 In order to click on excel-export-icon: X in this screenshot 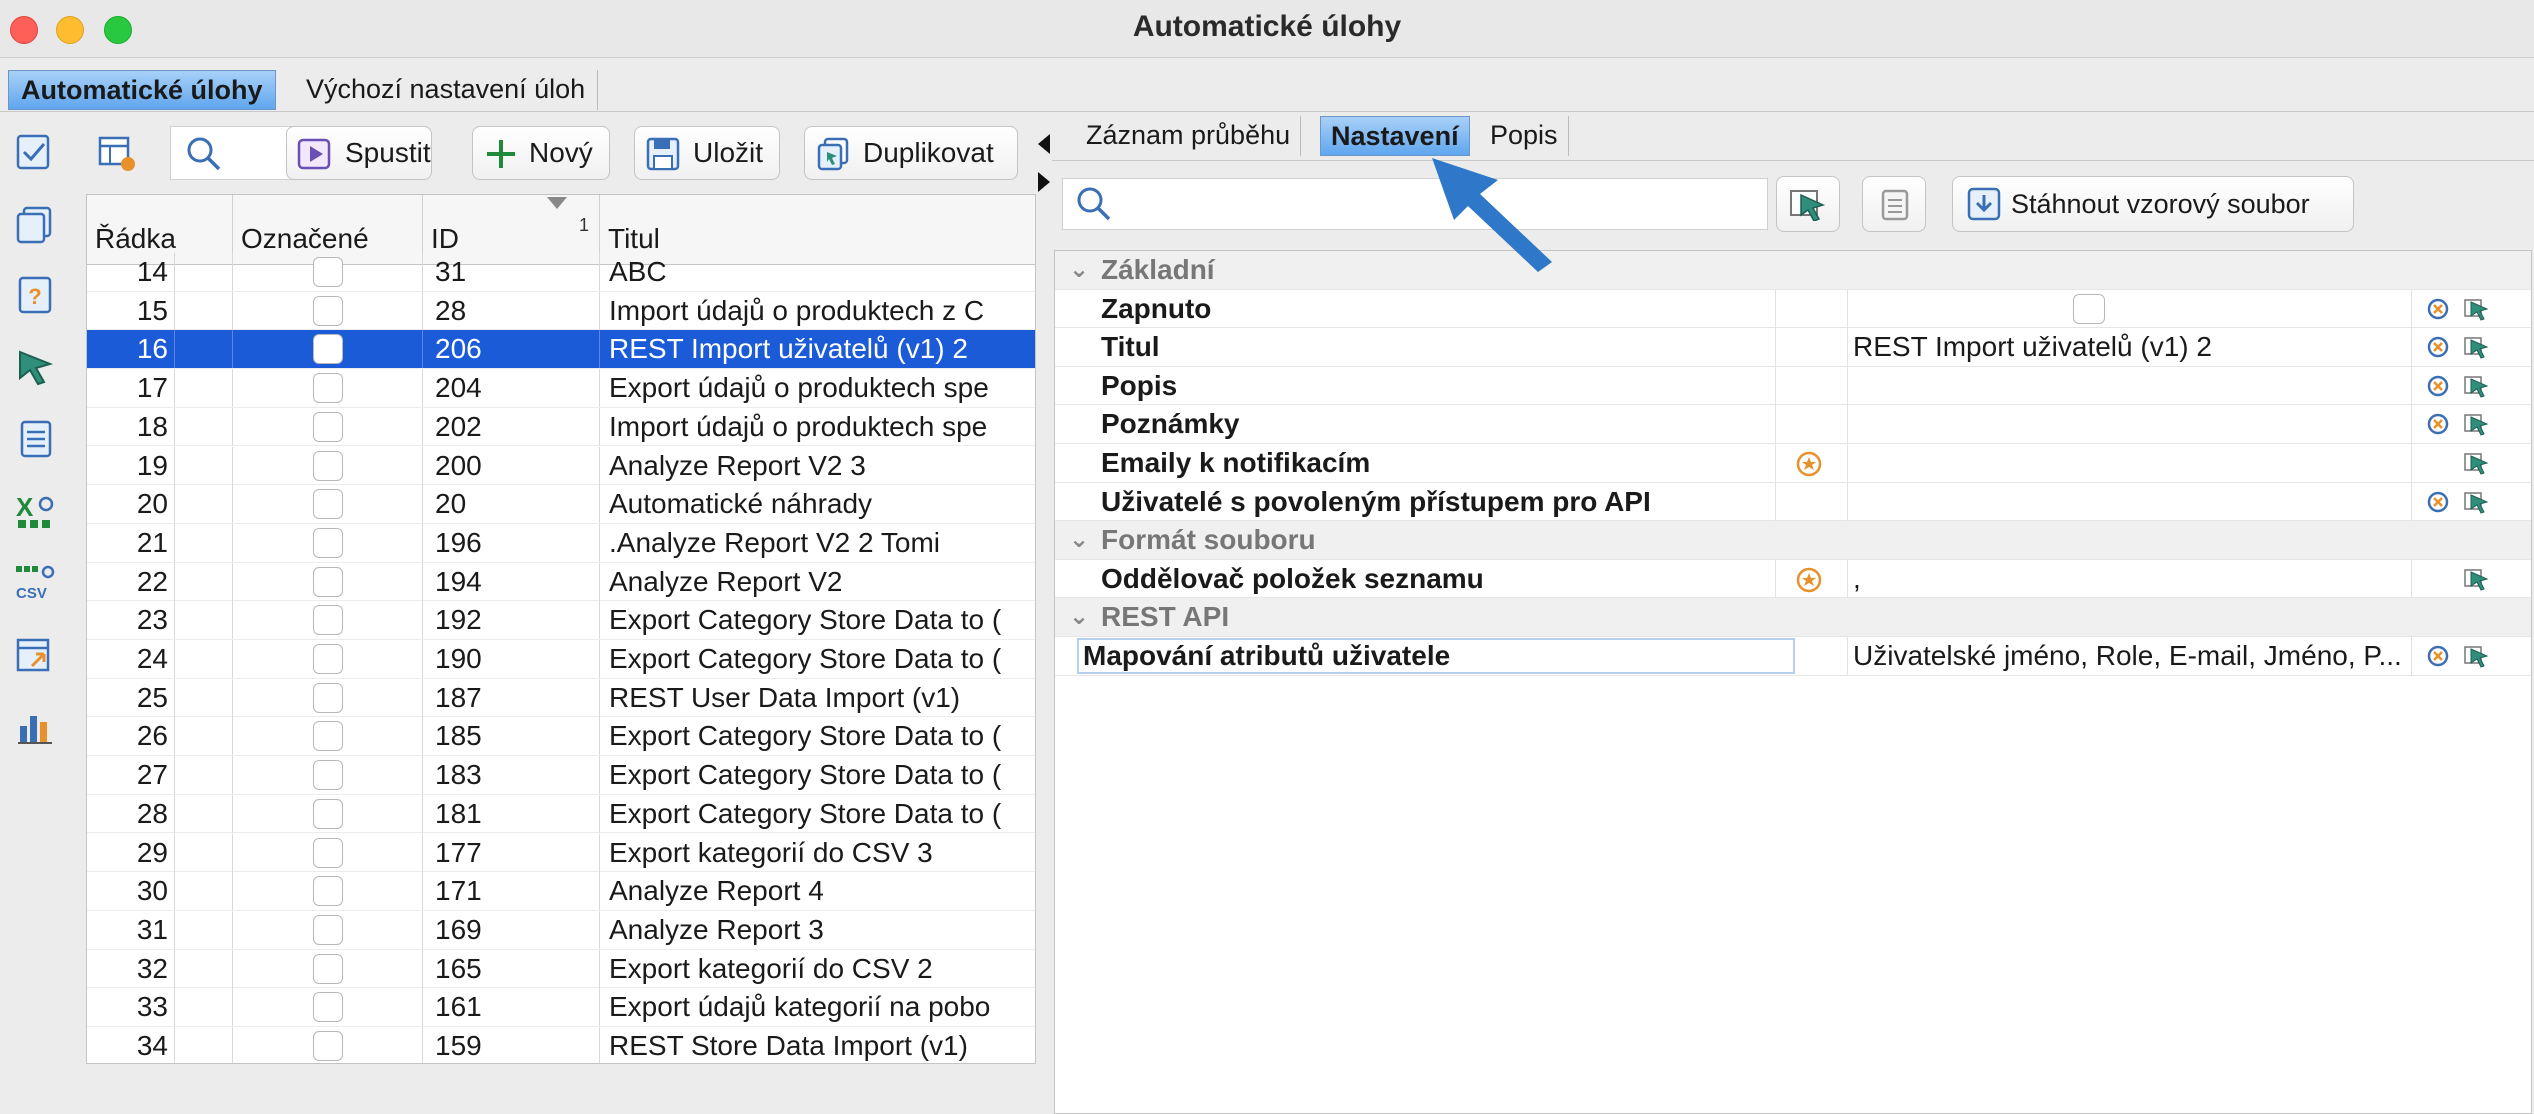, I will do `click(35, 511)`.